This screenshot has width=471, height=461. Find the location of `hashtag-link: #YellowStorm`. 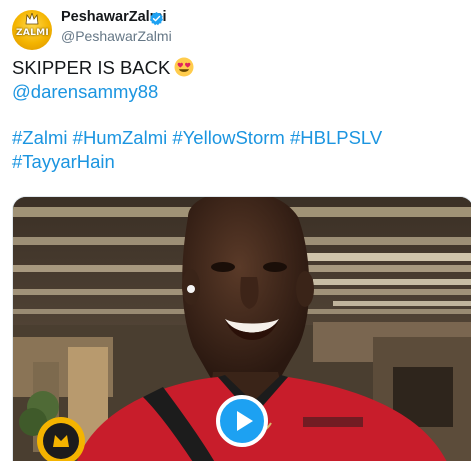

hashtag-link: #YellowStorm is located at coordinates (228, 137).